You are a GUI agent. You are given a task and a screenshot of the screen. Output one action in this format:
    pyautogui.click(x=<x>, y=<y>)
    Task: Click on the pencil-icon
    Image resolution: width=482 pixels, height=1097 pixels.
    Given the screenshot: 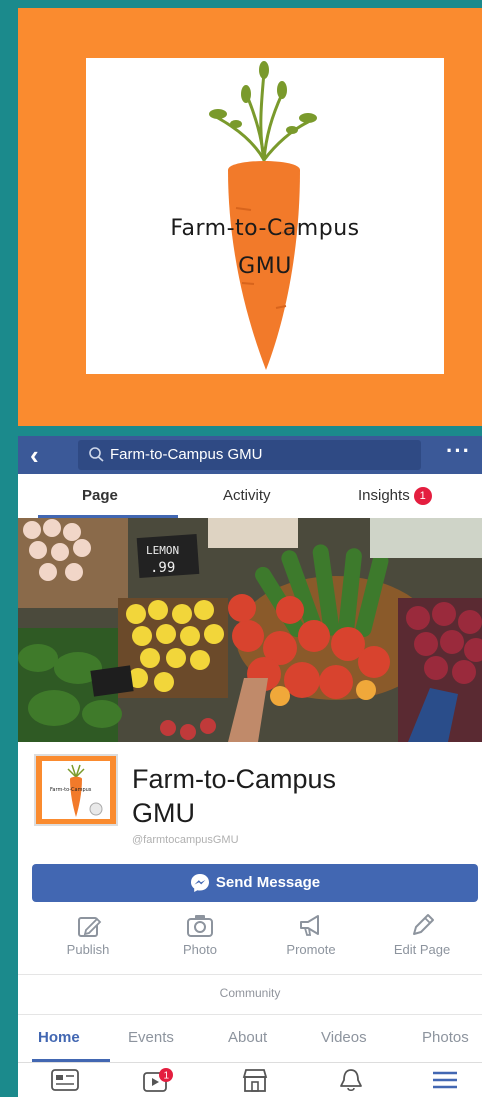 What is the action you would take?
    pyautogui.click(x=422, y=925)
    